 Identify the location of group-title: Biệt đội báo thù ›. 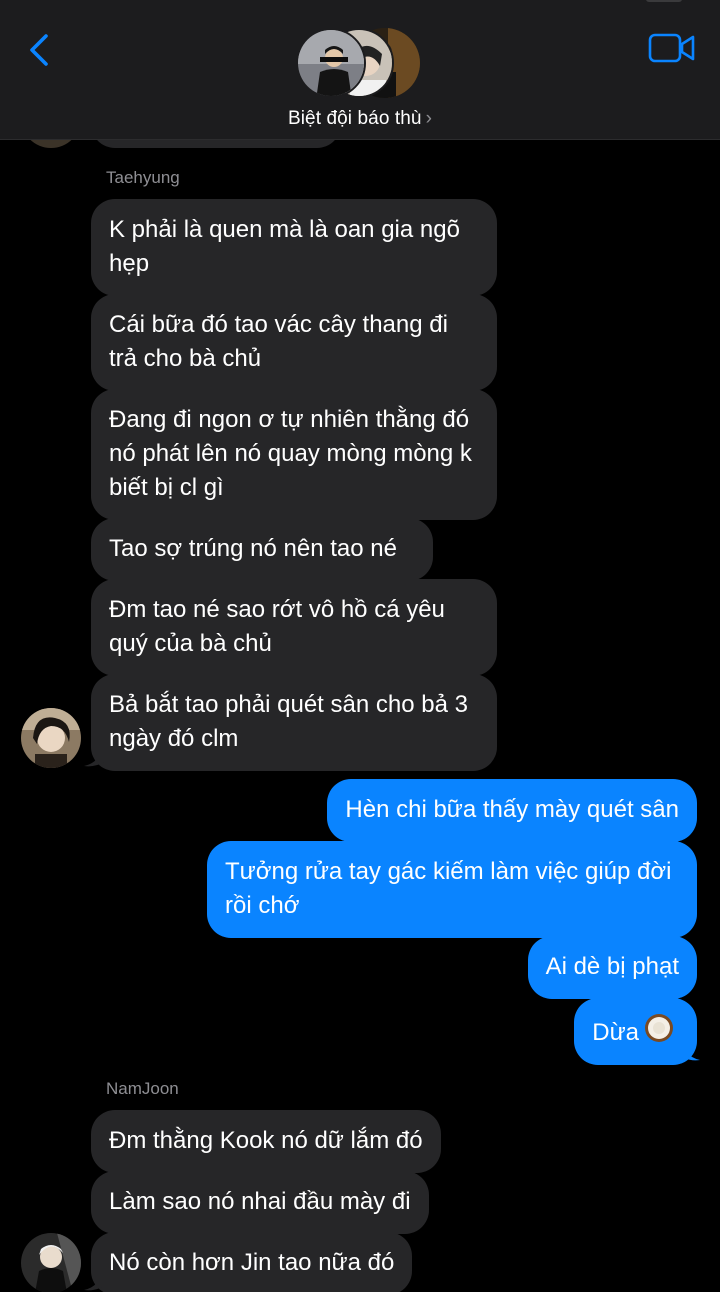
(360, 119).